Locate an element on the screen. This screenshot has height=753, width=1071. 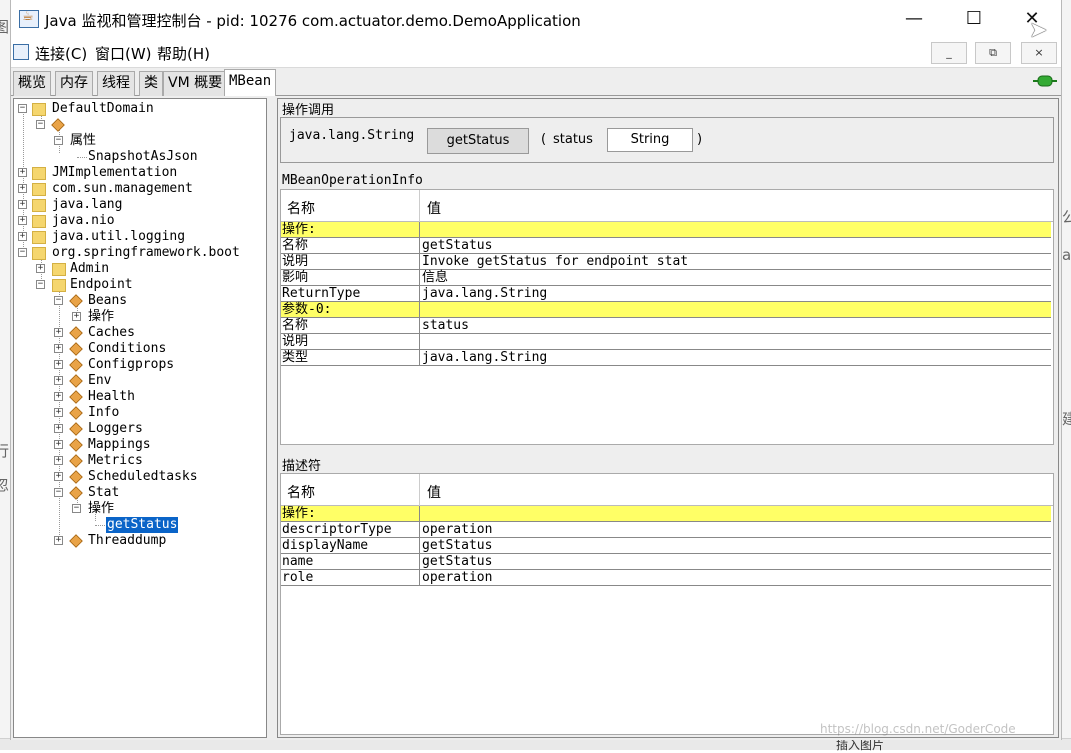
tree-node-mappings: + Mappings is located at coordinates (139, 445).